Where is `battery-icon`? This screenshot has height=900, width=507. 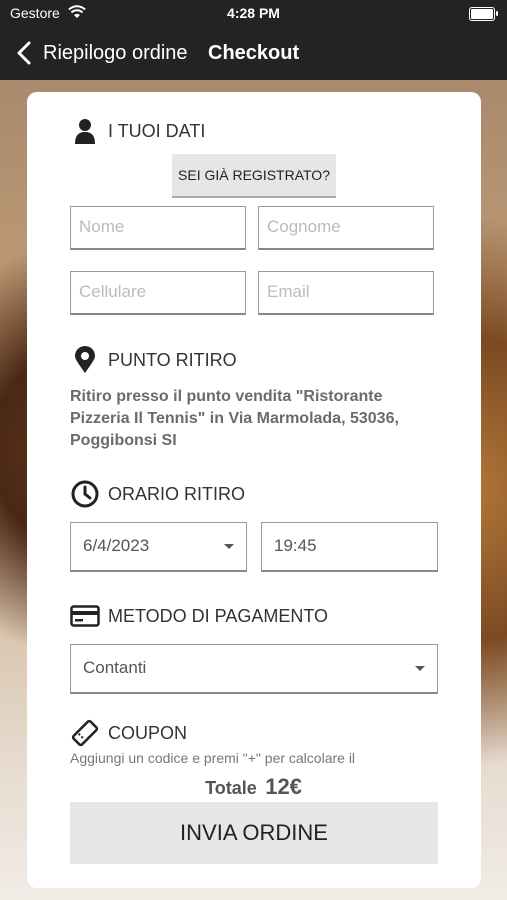 battery-icon is located at coordinates (483, 14).